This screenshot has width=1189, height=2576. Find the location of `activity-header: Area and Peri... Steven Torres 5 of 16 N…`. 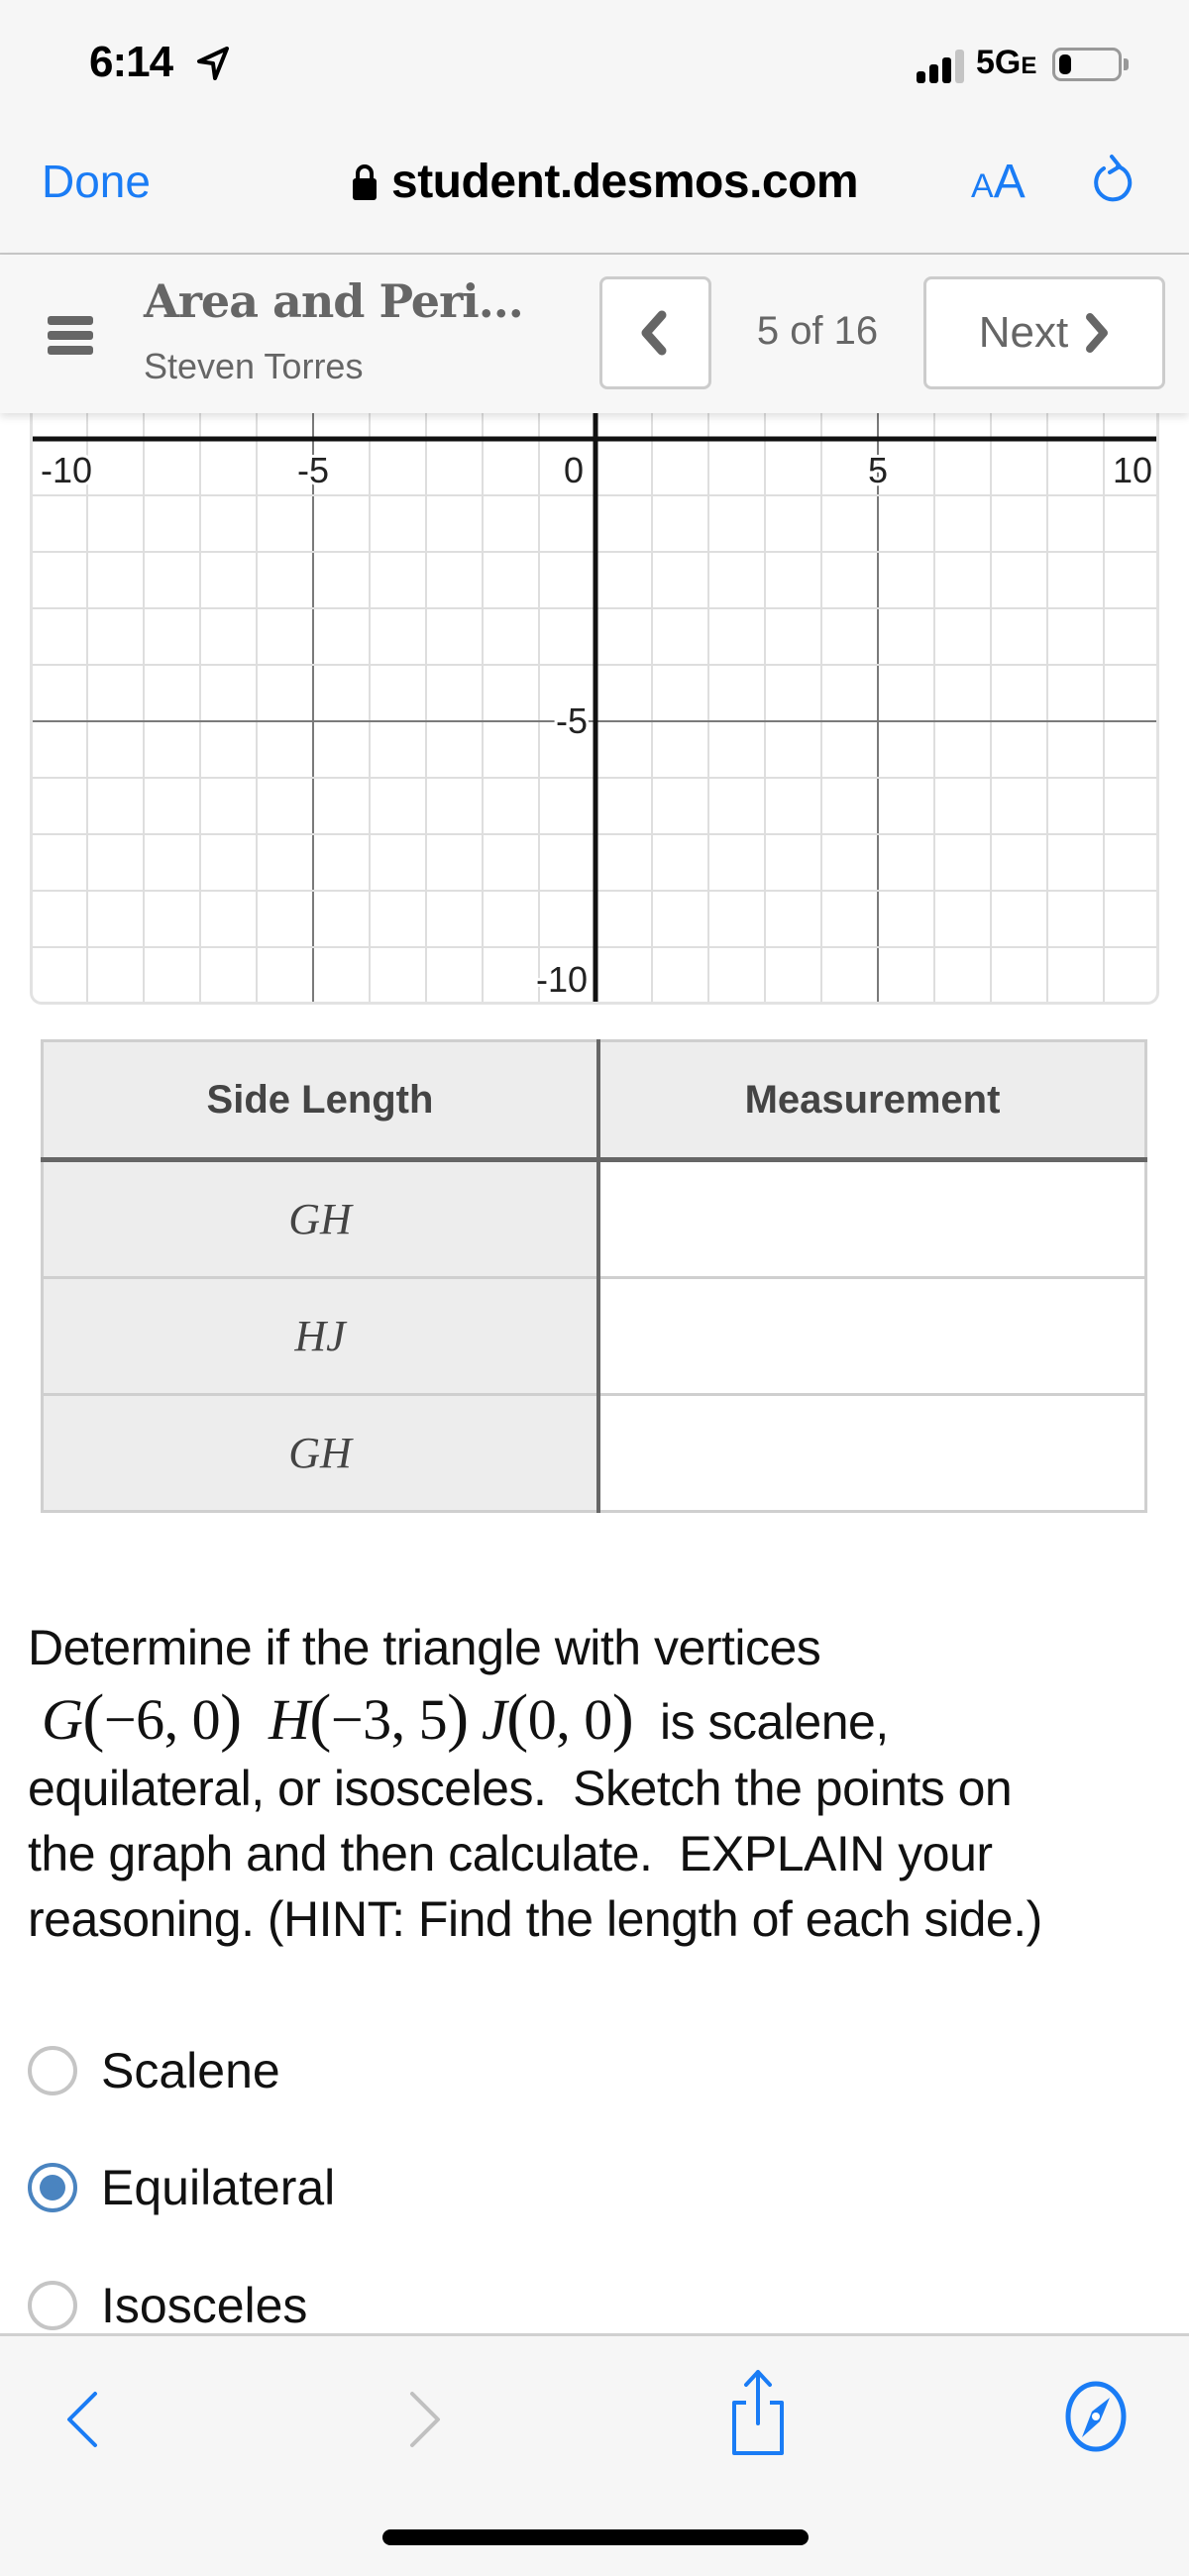

activity-header: Area and Peri... Steven Torres 5 of 16 N… is located at coordinates (594, 334).